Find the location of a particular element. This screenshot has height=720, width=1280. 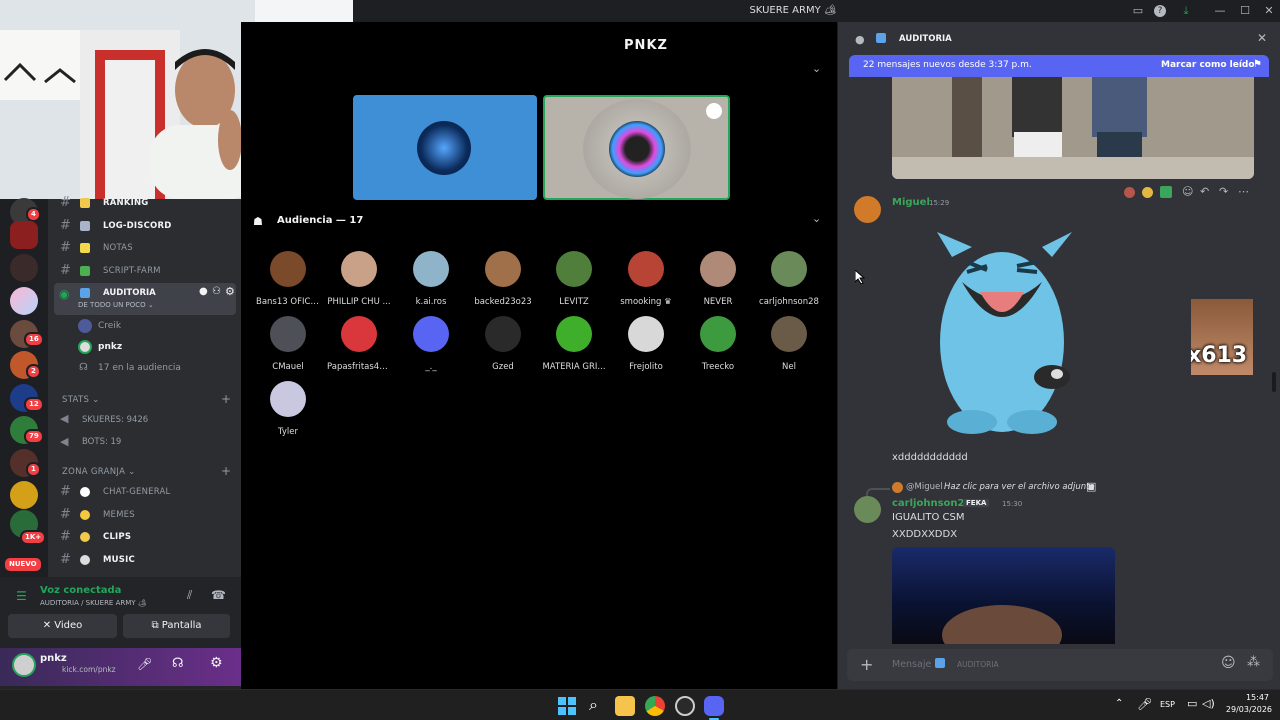

volume-icon: ◁) is located at coordinates (1208, 703).